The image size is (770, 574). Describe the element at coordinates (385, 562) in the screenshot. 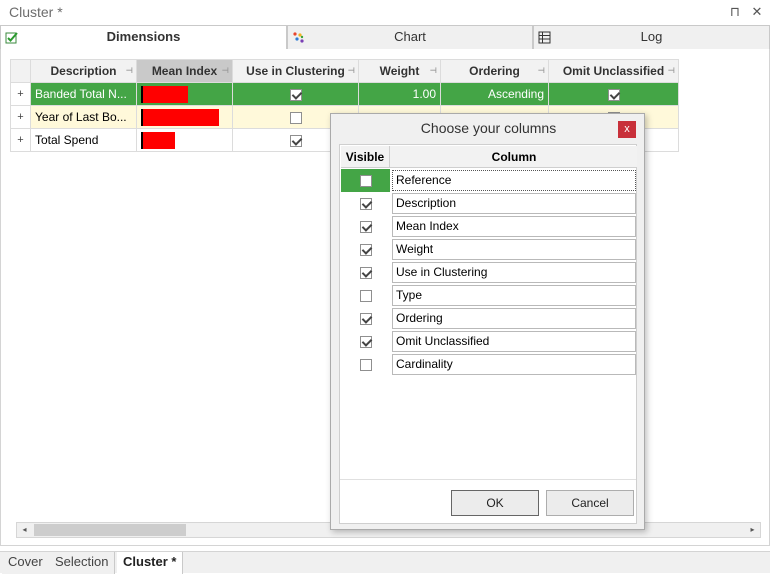

I see `document-tabs: Cover Selection Cluster *` at that location.